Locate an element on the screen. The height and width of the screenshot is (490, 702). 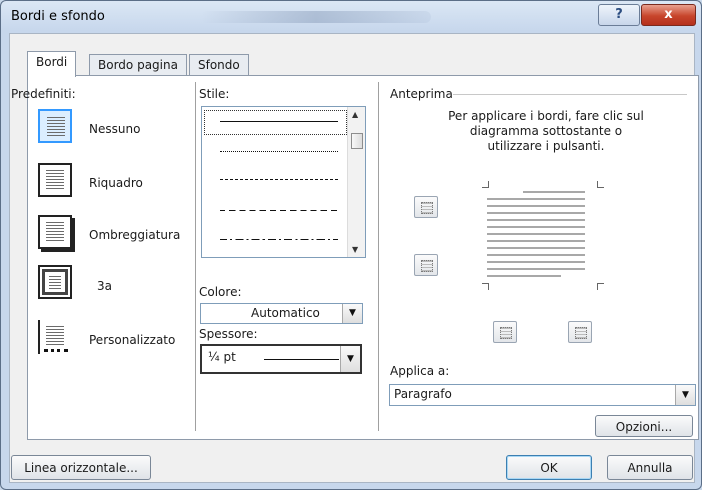
preview-heading: Anteprima is located at coordinates (421, 94).